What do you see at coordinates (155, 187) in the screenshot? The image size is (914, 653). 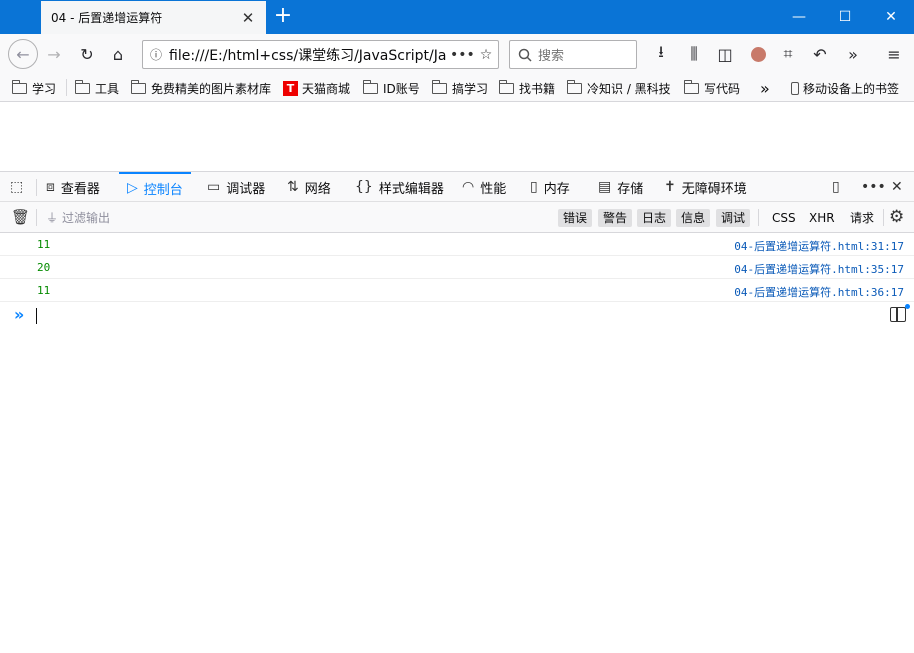 I see `tab-console: ▷ 控制台` at bounding box center [155, 187].